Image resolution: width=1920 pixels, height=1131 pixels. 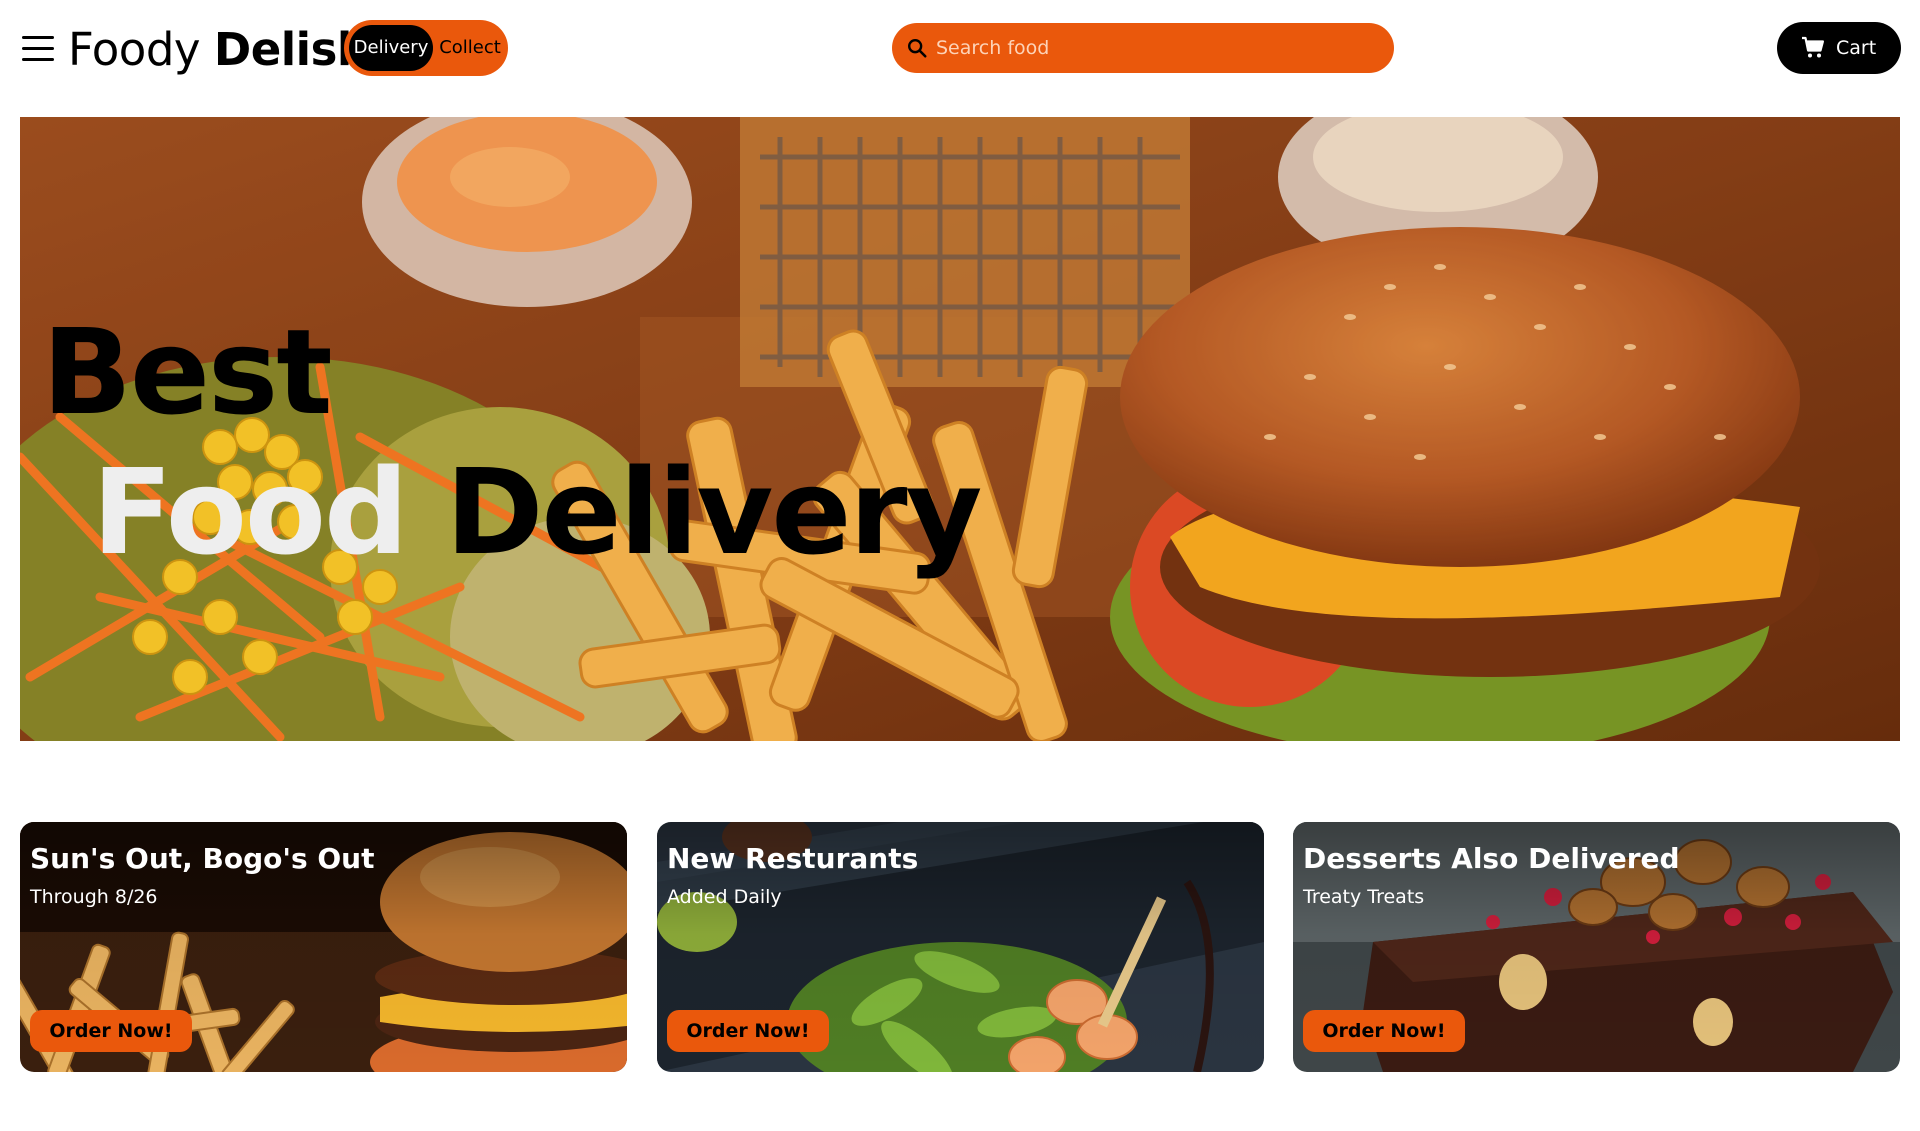 What do you see at coordinates (391, 48) in the screenshot?
I see `delivery-toggle-option: Delivery` at bounding box center [391, 48].